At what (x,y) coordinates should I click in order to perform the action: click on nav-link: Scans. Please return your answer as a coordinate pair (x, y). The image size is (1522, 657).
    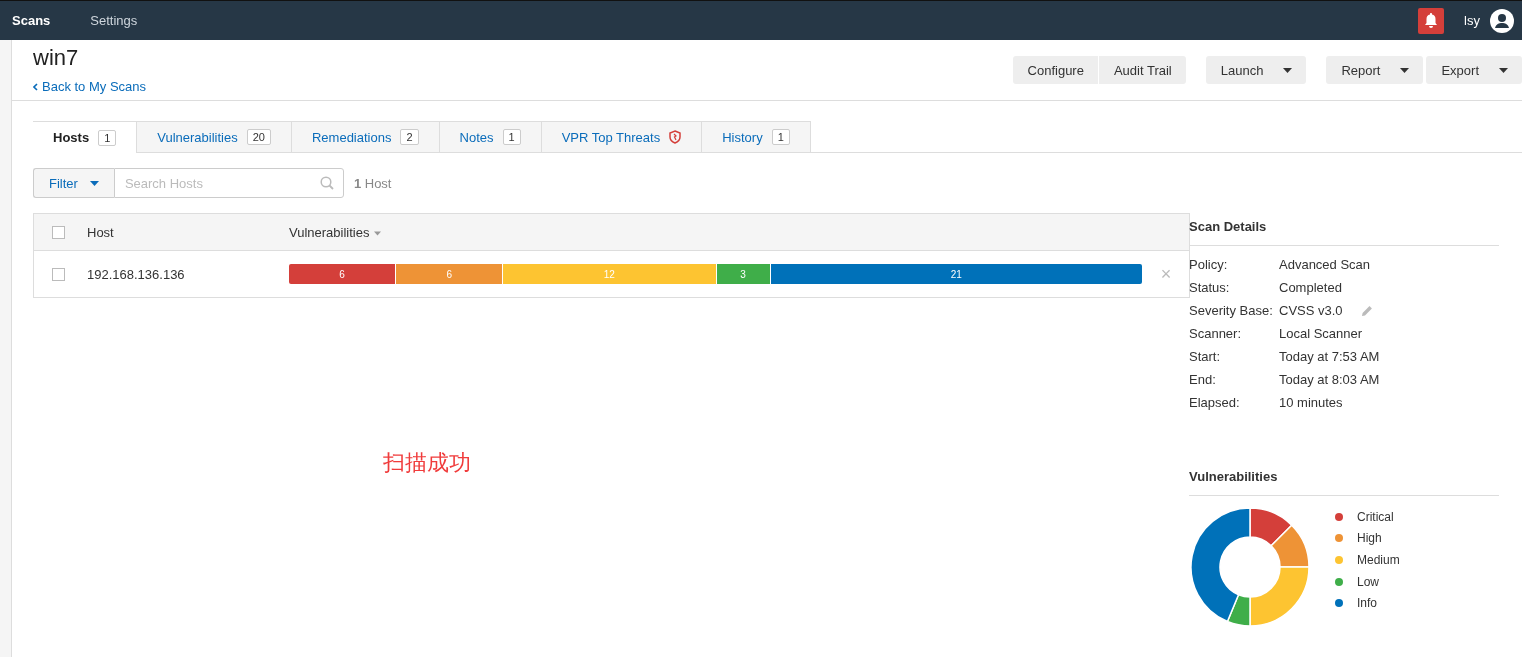
    Looking at the image, I should click on (31, 20).